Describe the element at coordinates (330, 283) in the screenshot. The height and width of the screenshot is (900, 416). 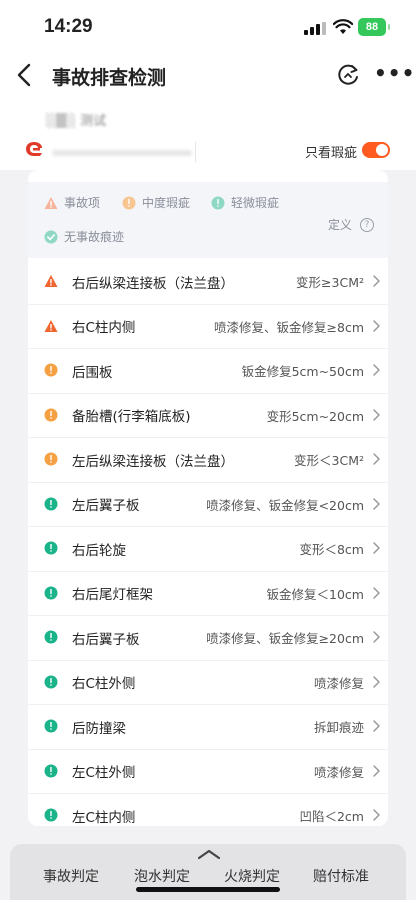
I see `item-description: 变形≥3CM²` at that location.